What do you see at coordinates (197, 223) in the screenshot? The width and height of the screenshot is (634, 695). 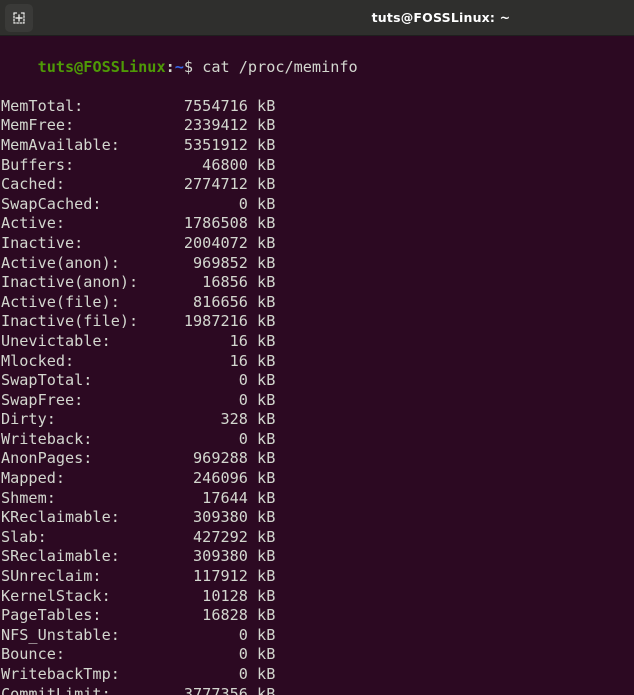 I see `meminfo-value: 1786508` at bounding box center [197, 223].